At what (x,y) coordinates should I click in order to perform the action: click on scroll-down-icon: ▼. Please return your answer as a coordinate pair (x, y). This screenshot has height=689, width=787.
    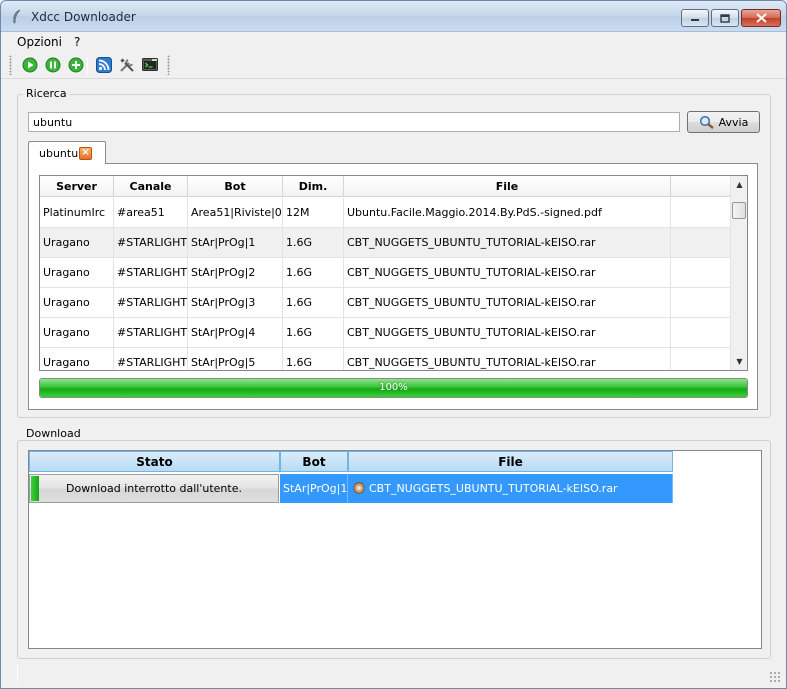
    Looking at the image, I should click on (739, 361).